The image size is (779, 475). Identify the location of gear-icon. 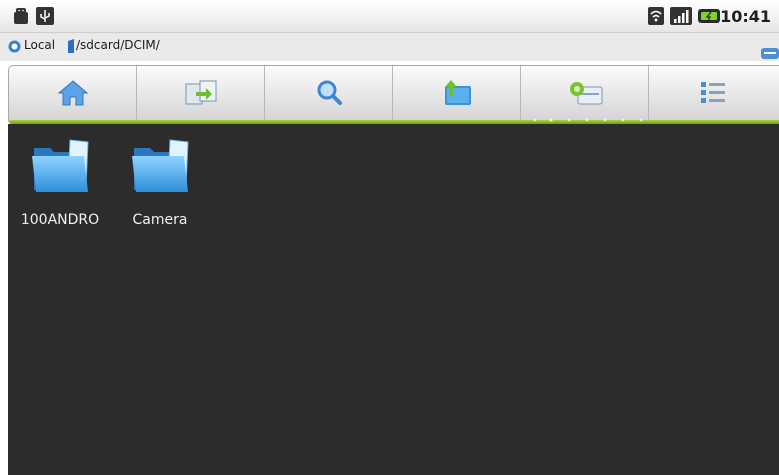
(585, 93).